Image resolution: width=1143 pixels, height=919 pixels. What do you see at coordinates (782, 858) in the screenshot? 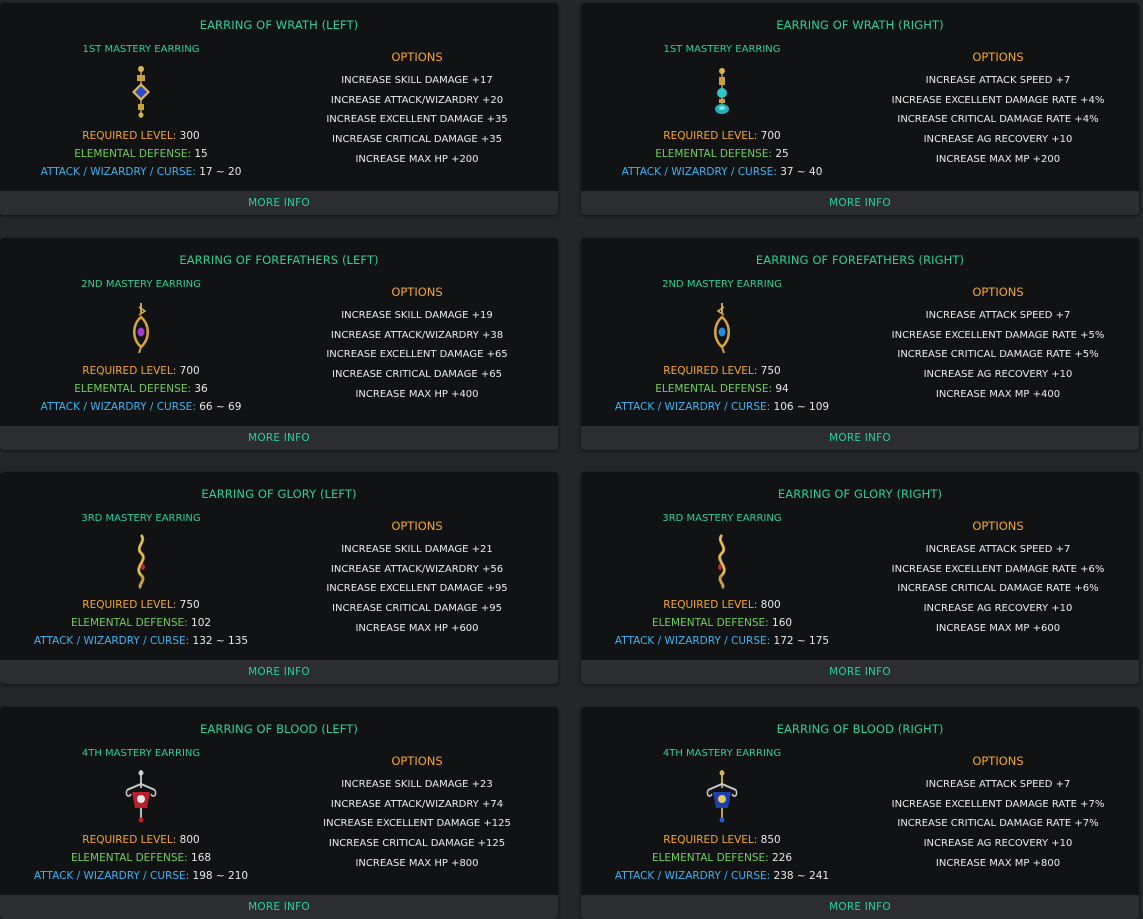
I see `elemental-defense-value: 226` at bounding box center [782, 858].